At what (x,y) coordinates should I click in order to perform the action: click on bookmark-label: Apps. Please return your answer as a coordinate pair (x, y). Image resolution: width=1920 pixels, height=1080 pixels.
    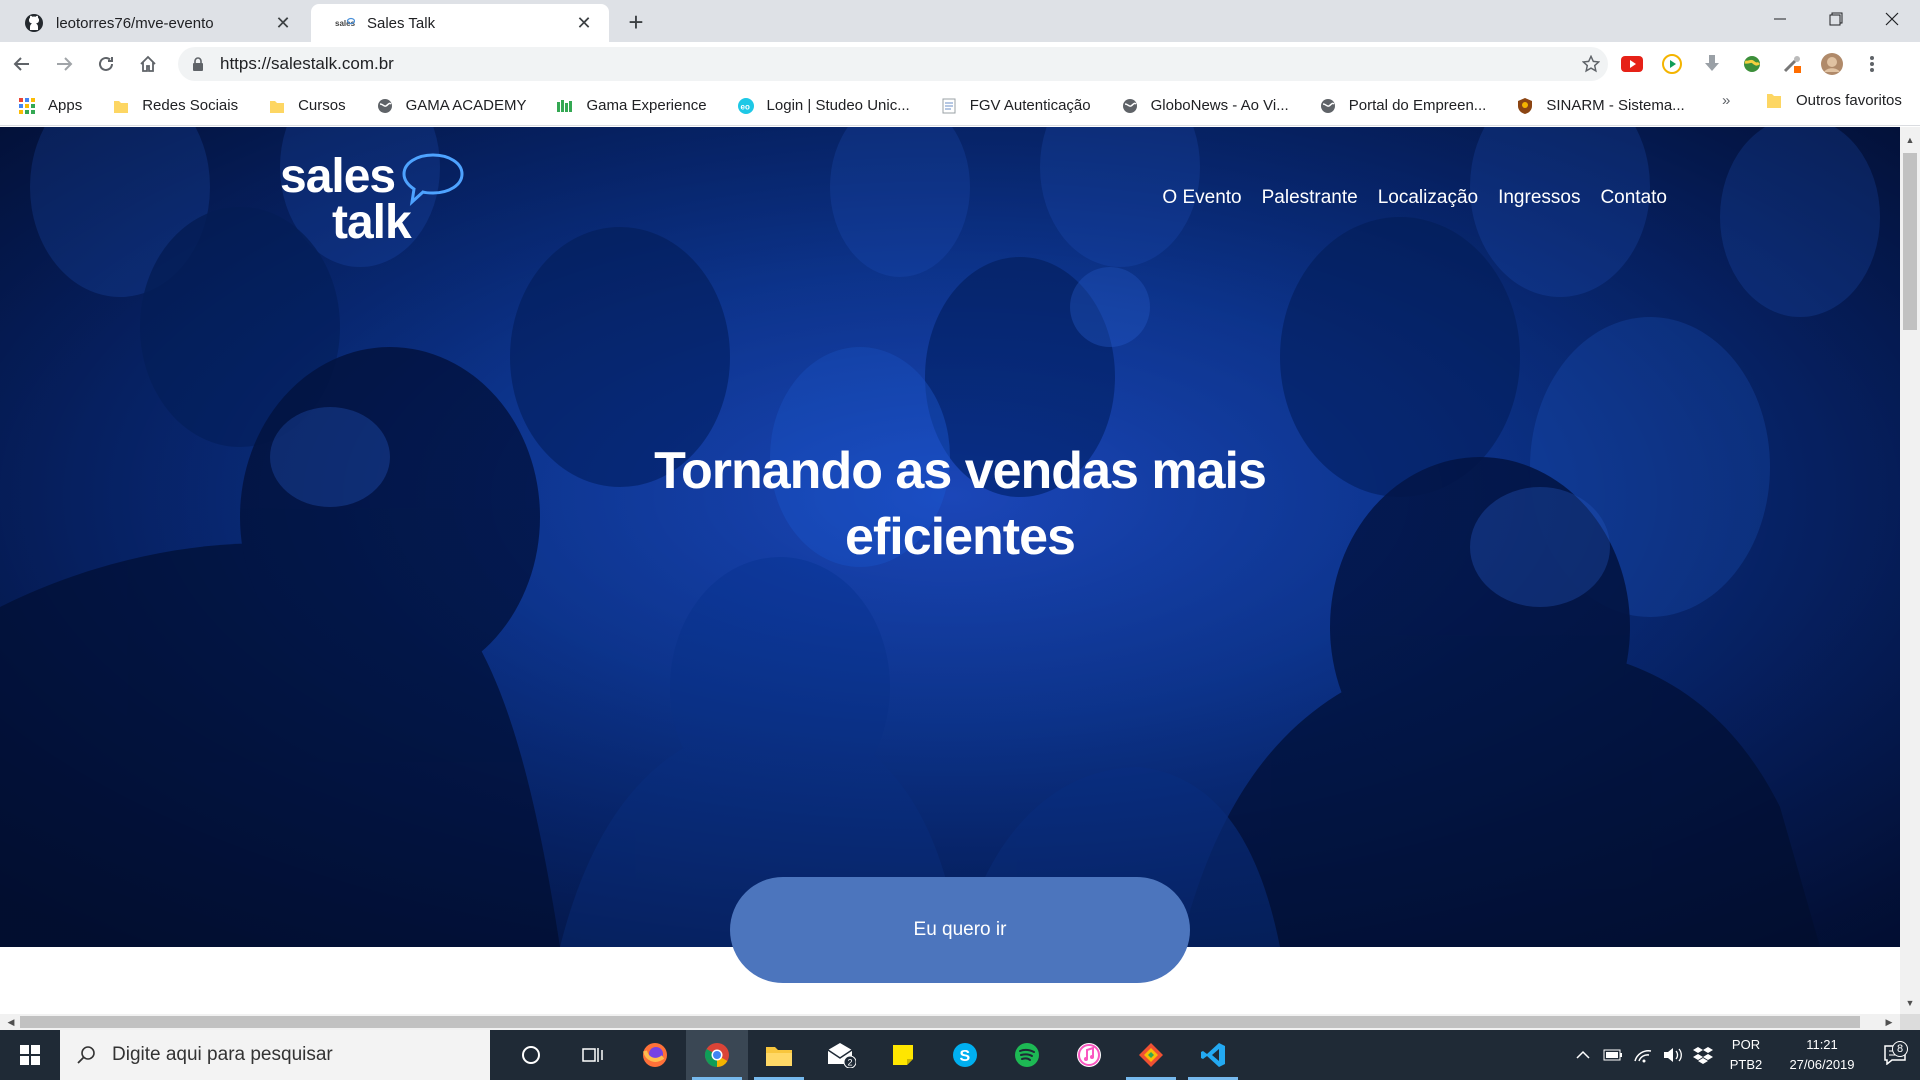
    Looking at the image, I should click on (65, 105).